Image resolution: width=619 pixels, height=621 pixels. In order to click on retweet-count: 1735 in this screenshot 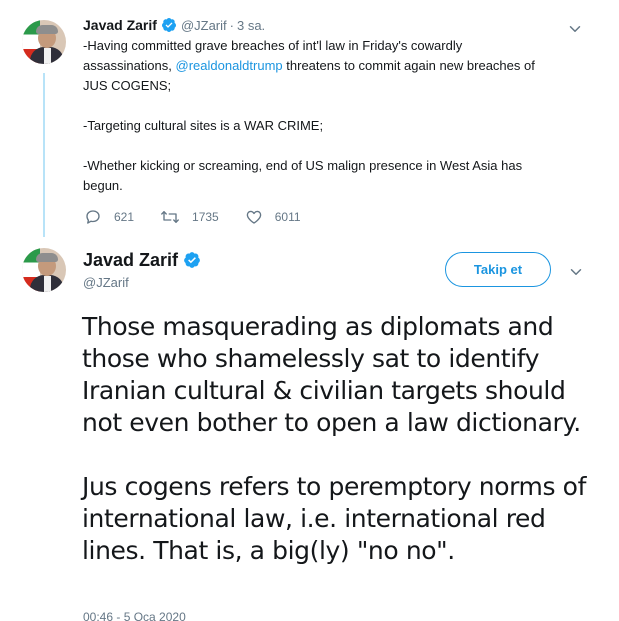, I will do `click(205, 217)`.